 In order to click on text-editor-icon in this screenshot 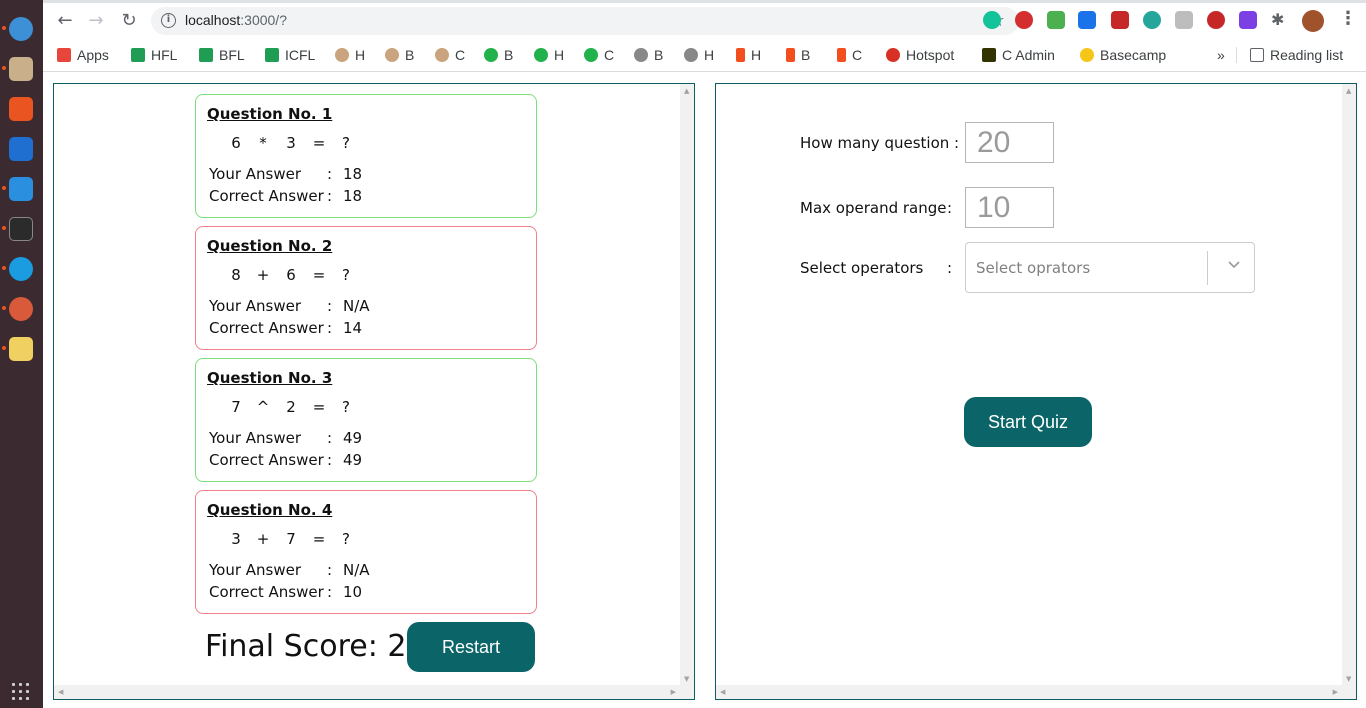, I will do `click(21, 349)`.